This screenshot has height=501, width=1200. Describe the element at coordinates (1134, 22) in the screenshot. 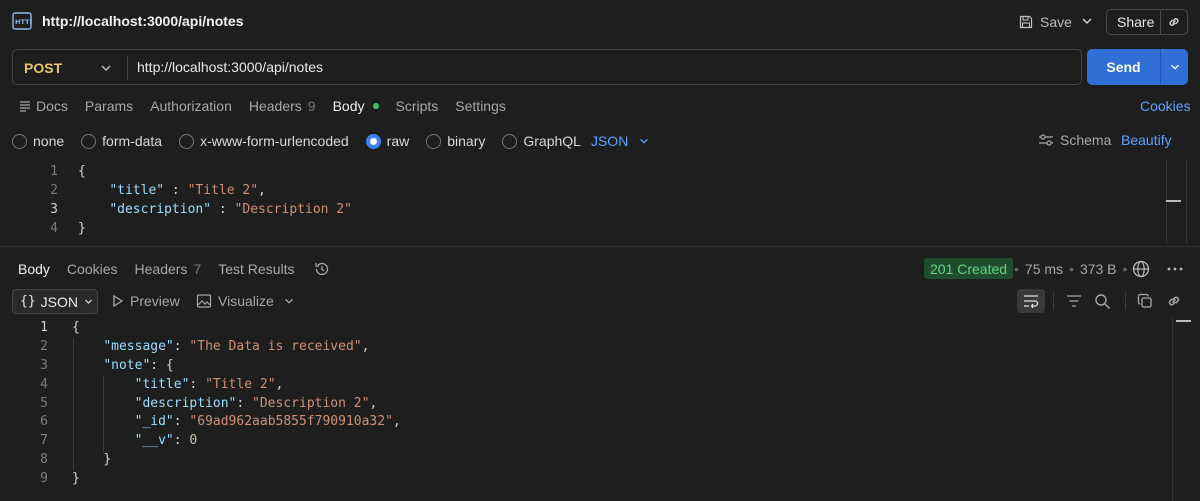

I see `share-label: Share` at that location.